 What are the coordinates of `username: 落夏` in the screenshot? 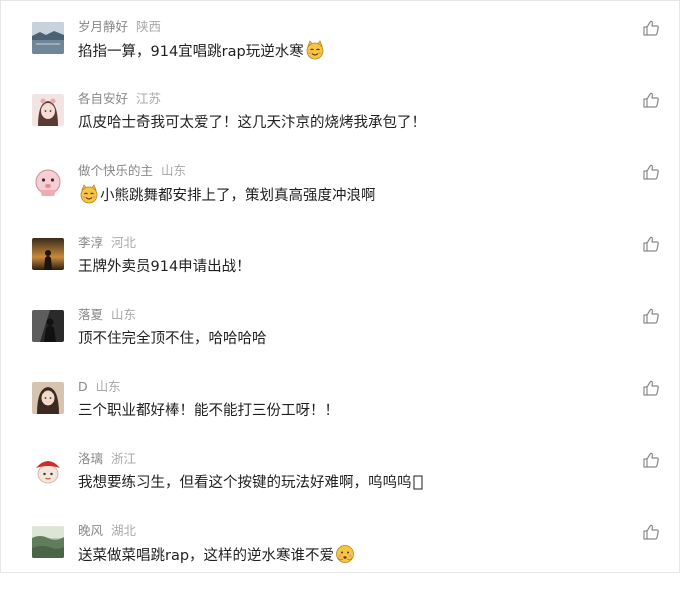 It's located at (90, 314).